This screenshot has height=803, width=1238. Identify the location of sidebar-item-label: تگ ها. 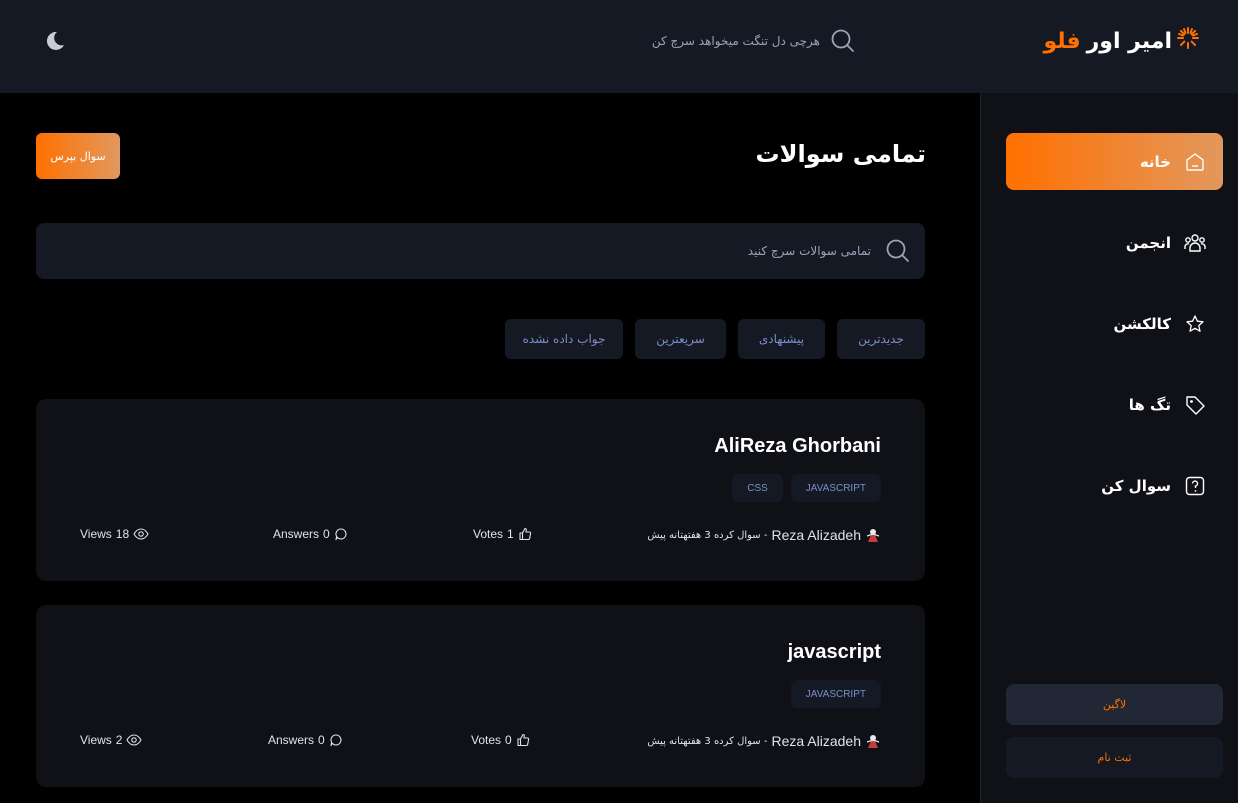
(1149, 404).